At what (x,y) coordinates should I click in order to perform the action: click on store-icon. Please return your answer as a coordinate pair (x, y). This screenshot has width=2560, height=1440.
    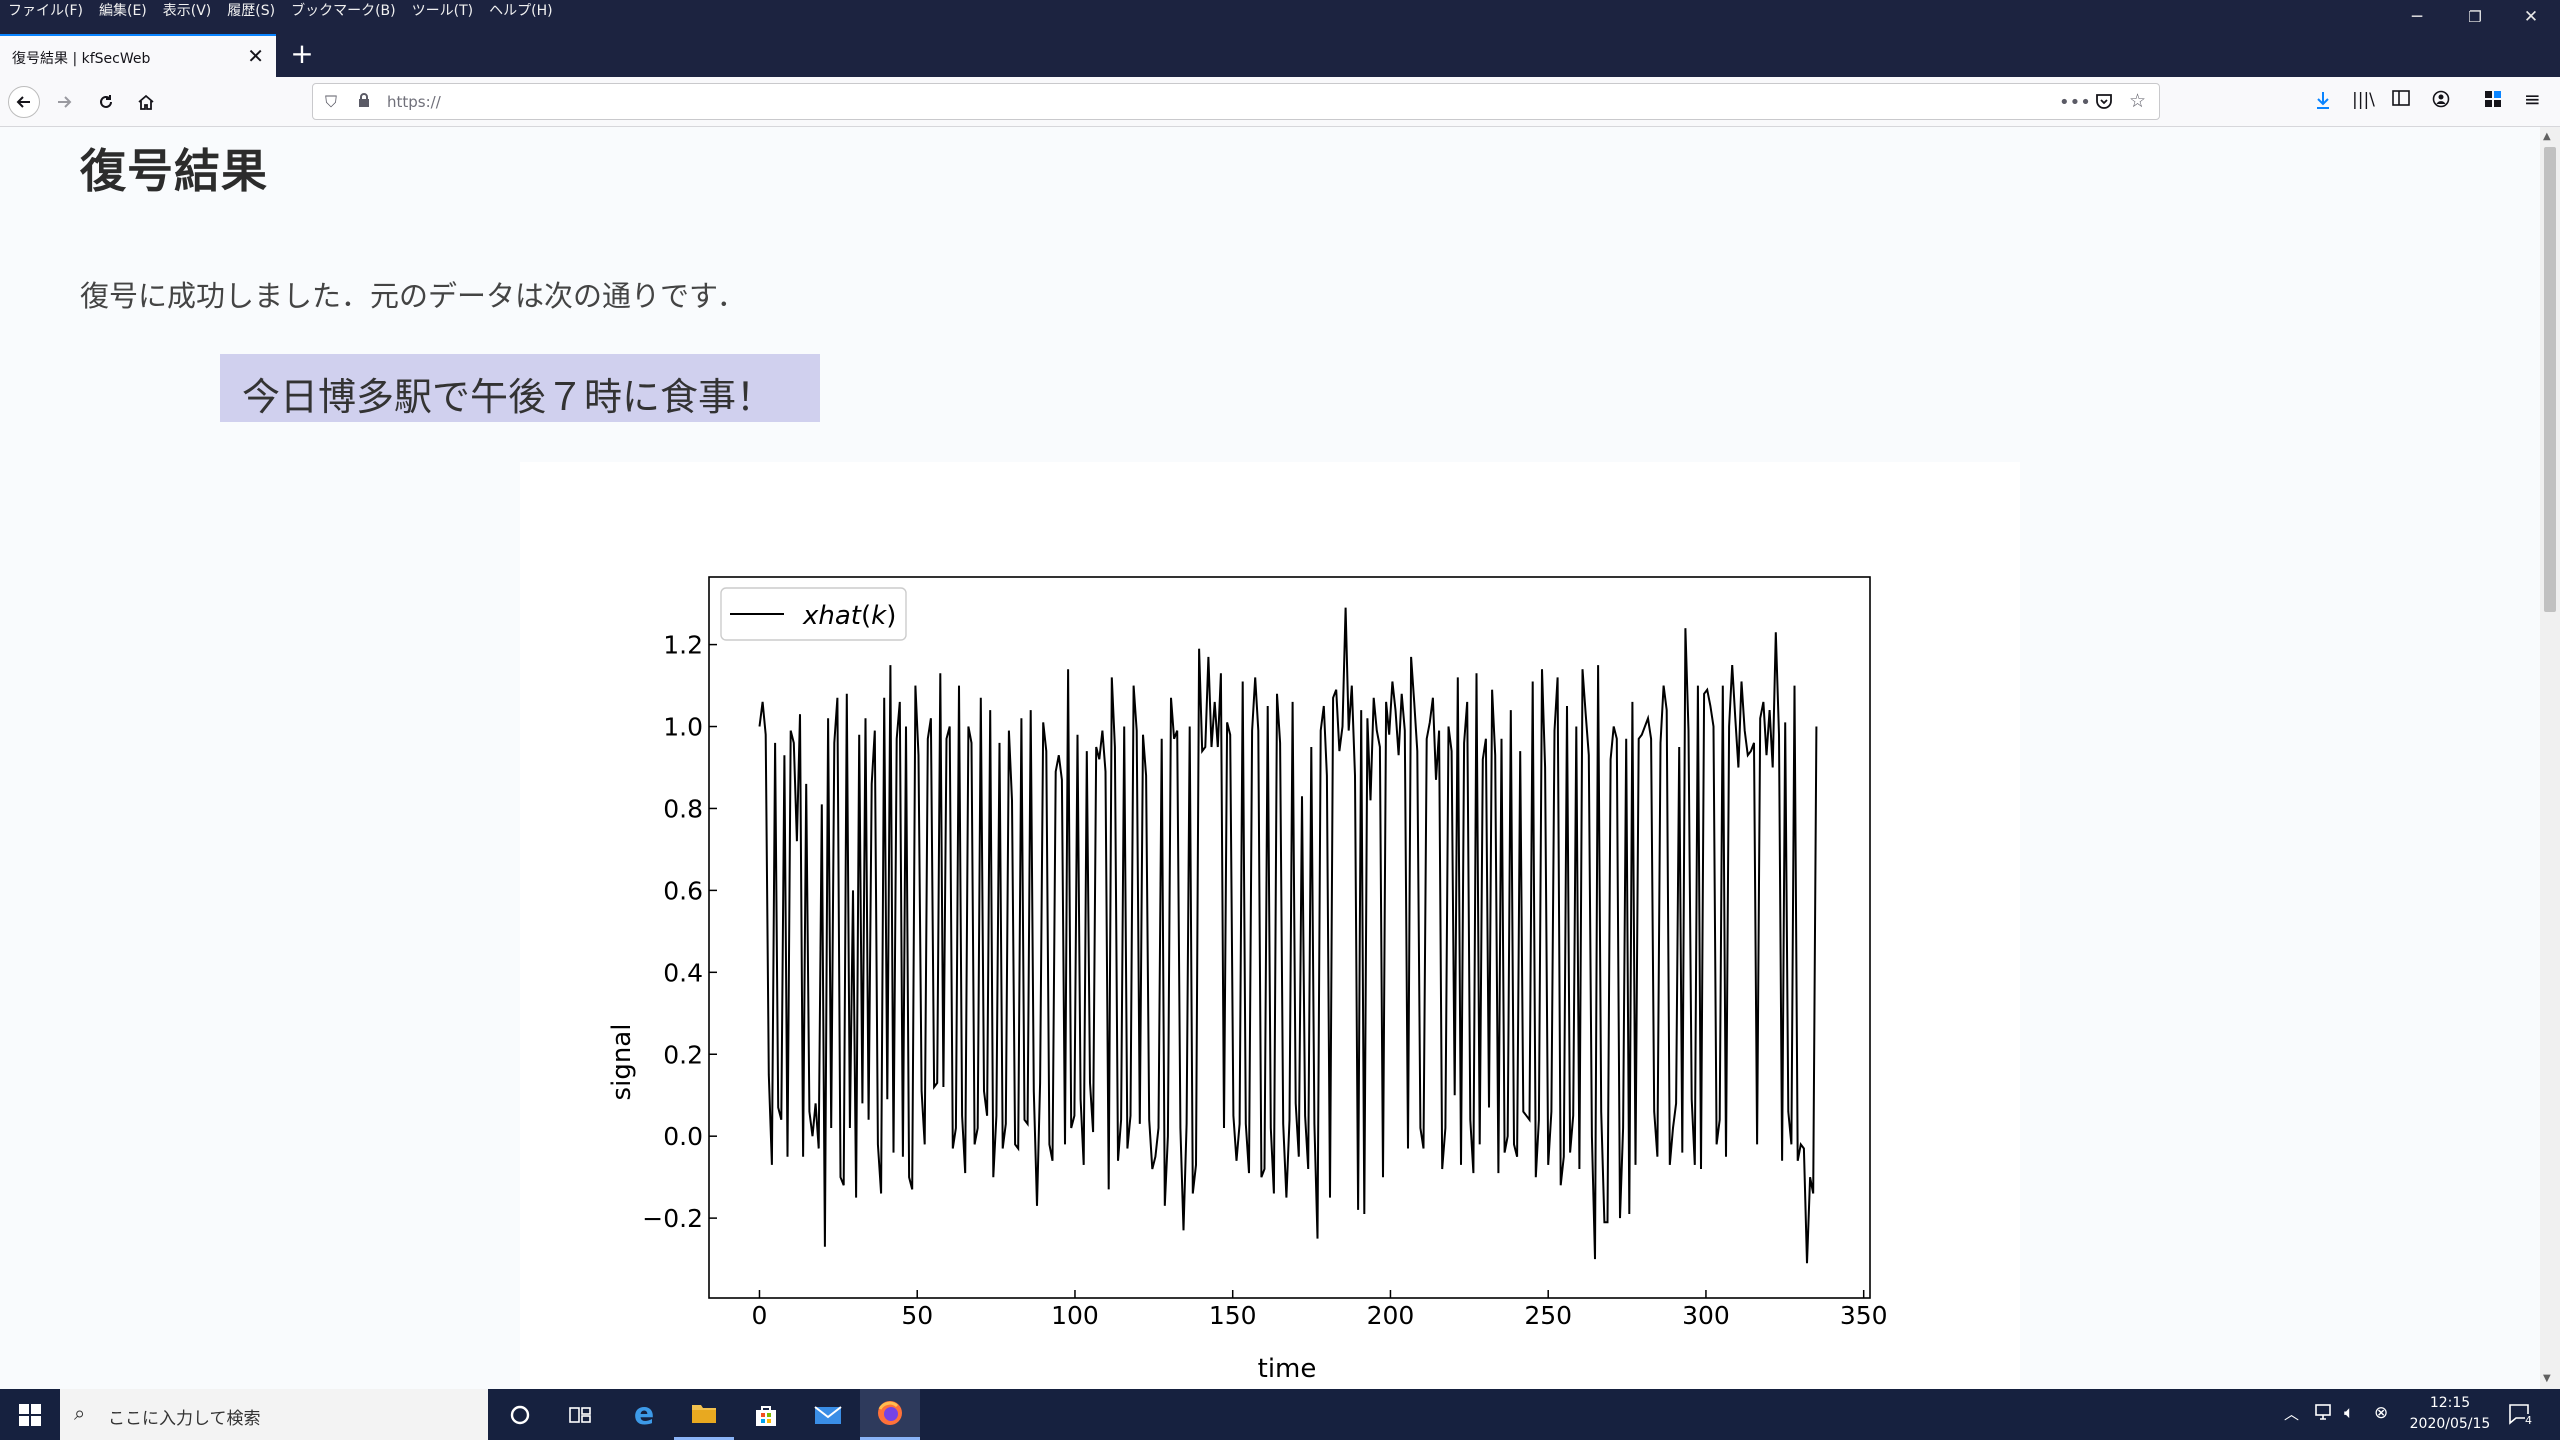
    Looking at the image, I should click on (766, 1414).